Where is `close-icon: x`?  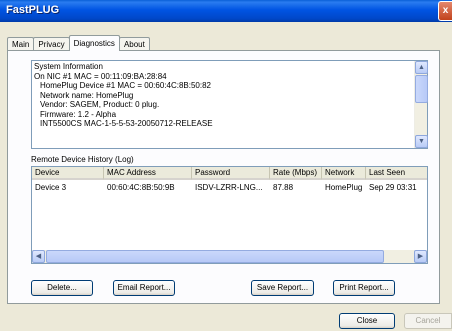
close-icon: x is located at coordinates (445, 11).